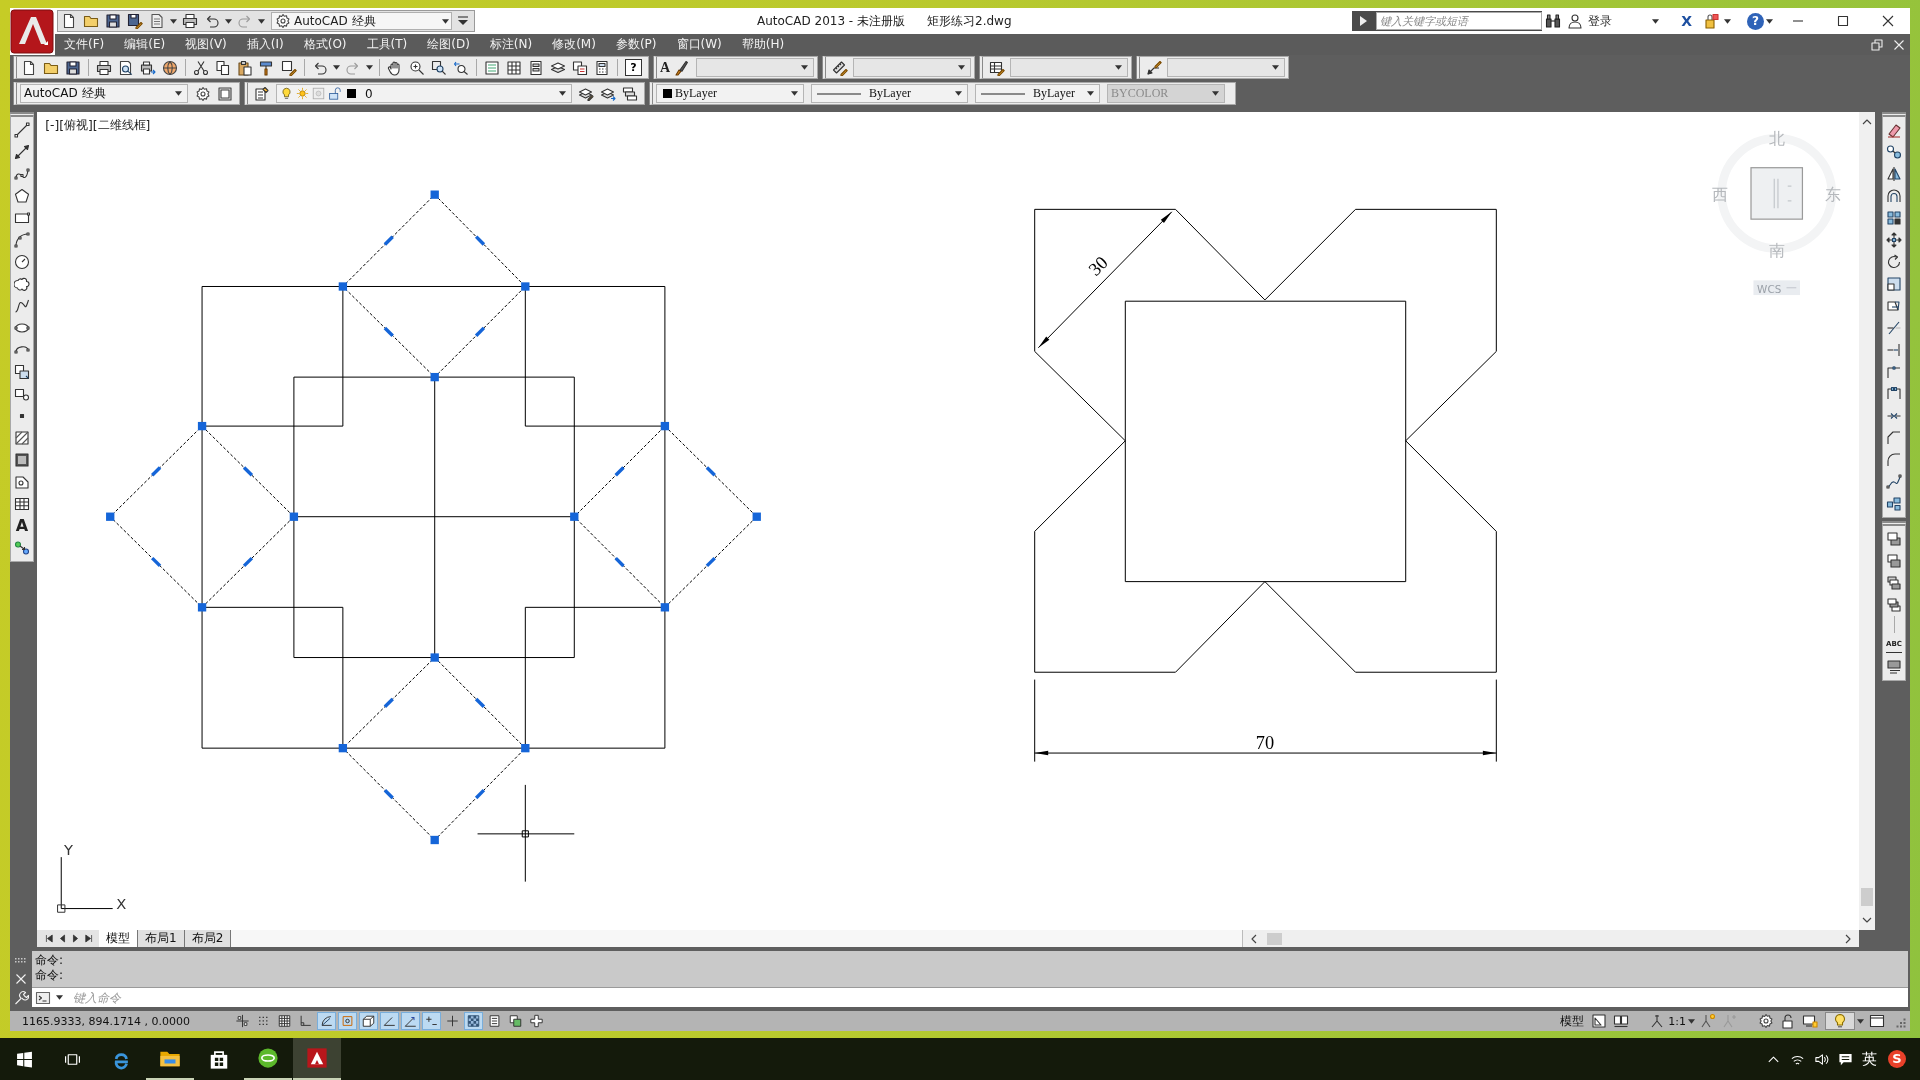 The width and height of the screenshot is (1920, 1080). What do you see at coordinates (439, 67) in the screenshot?
I see `zoom-window-icon` at bounding box center [439, 67].